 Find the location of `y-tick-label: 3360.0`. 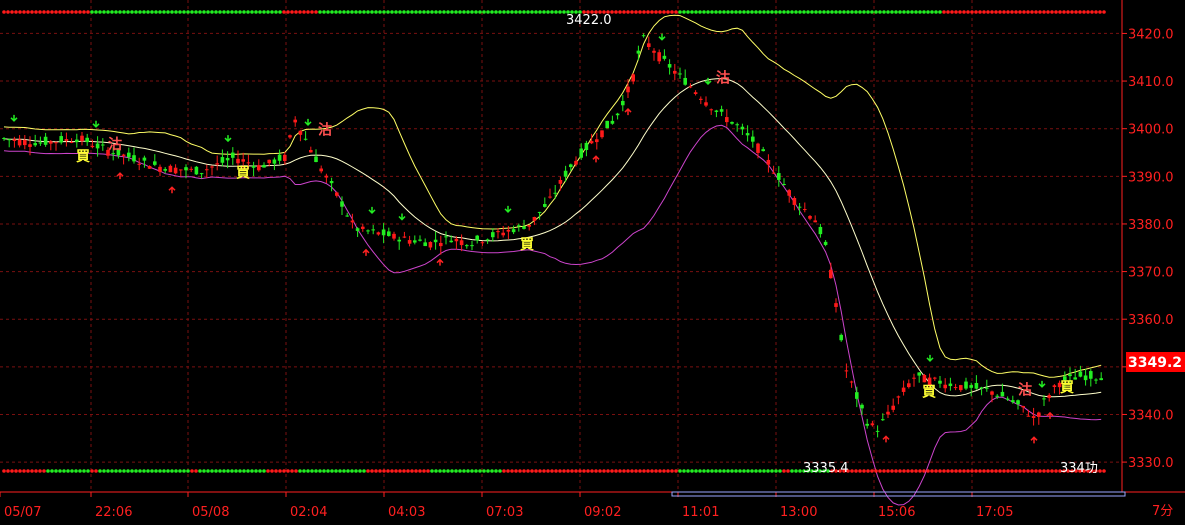

y-tick-label: 3360.0 is located at coordinates (1151, 320).